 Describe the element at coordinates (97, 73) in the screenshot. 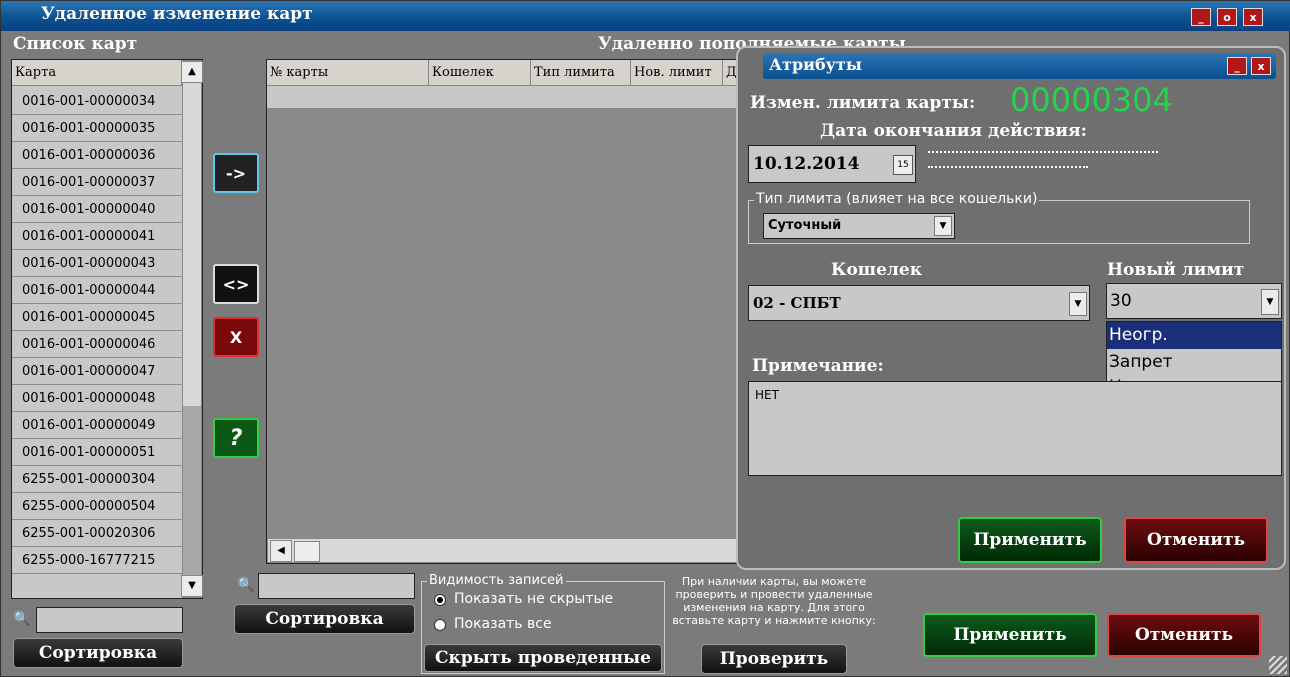

I see `card-column-header: Карта` at that location.